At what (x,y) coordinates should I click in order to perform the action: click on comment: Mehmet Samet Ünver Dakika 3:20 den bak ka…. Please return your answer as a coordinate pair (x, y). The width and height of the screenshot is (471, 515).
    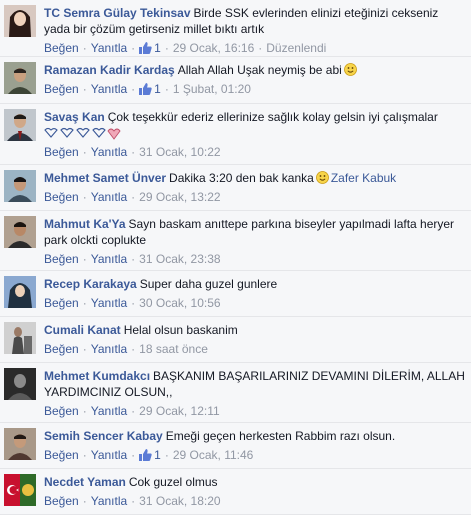
    Looking at the image, I should click on (235, 188).